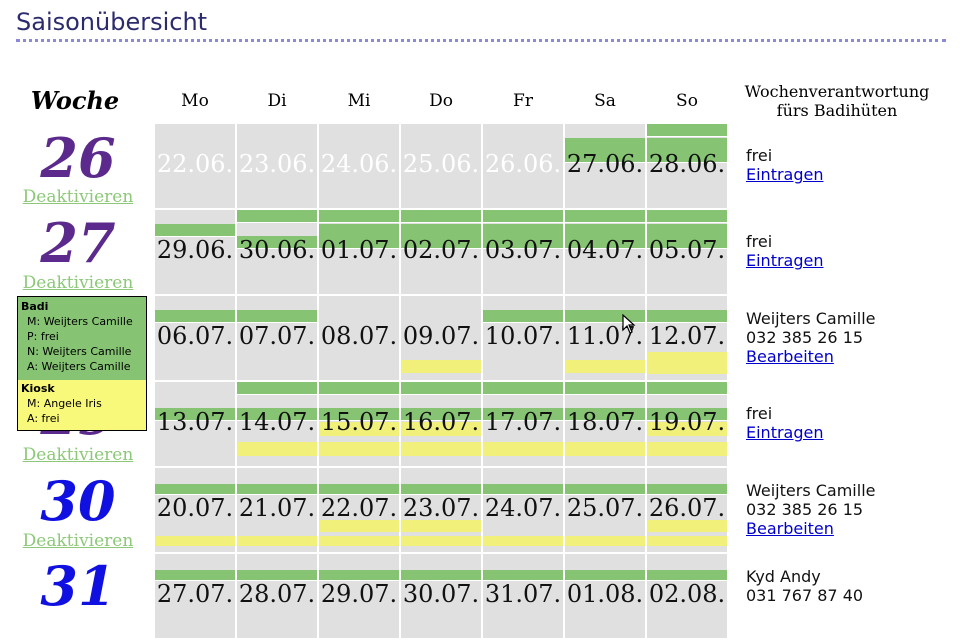 This screenshot has width=964, height=638. I want to click on day-cell: 01.07., so click(359, 252).